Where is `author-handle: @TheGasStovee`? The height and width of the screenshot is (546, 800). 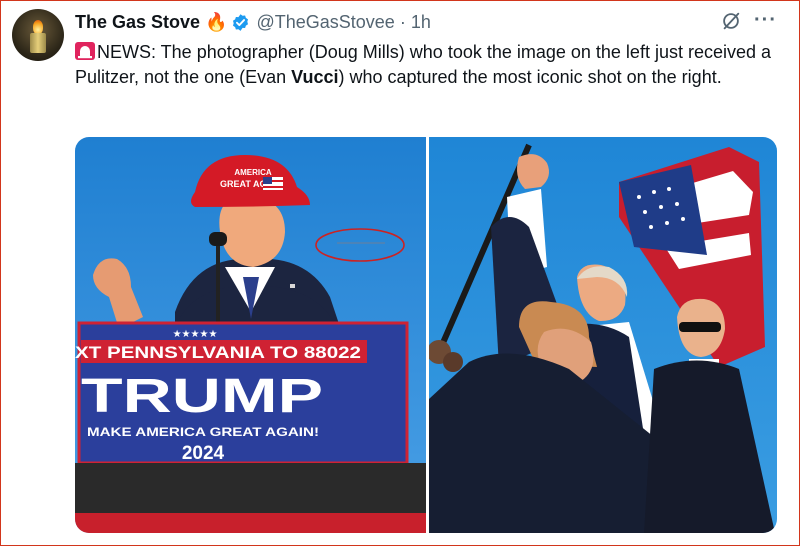 author-handle: @TheGasStovee is located at coordinates (325, 22).